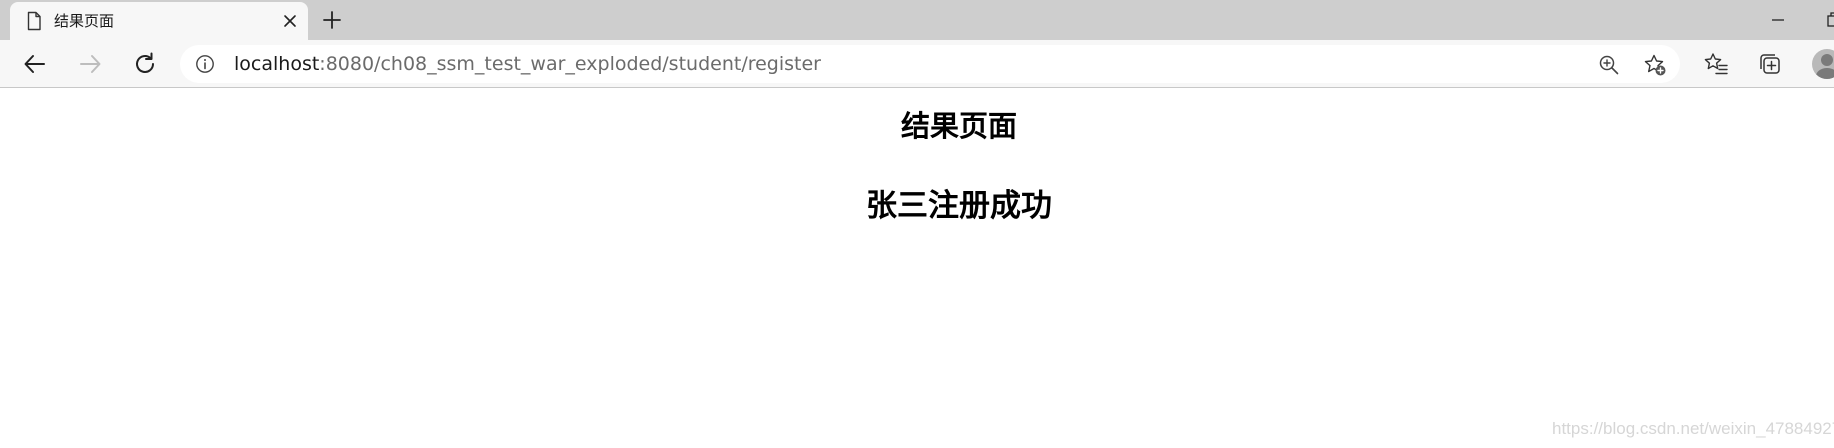 The height and width of the screenshot is (448, 1834). I want to click on watermark: https://blog.csdn.net/weixin_47884927, so click(1693, 428).